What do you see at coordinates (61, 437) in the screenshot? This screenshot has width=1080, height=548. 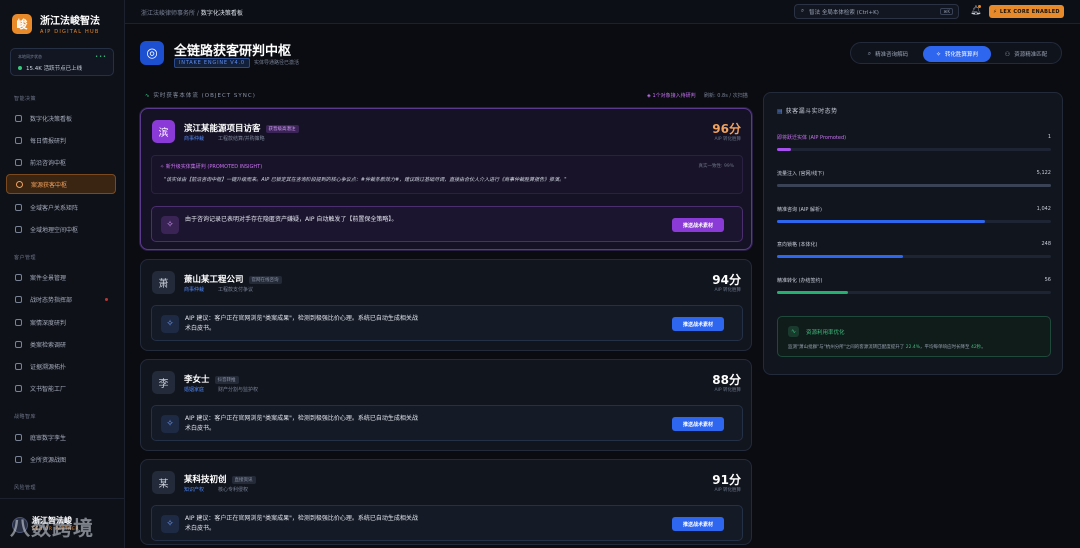 I see `sidebar-item-court-twin: 庭审数字孪生` at bounding box center [61, 437].